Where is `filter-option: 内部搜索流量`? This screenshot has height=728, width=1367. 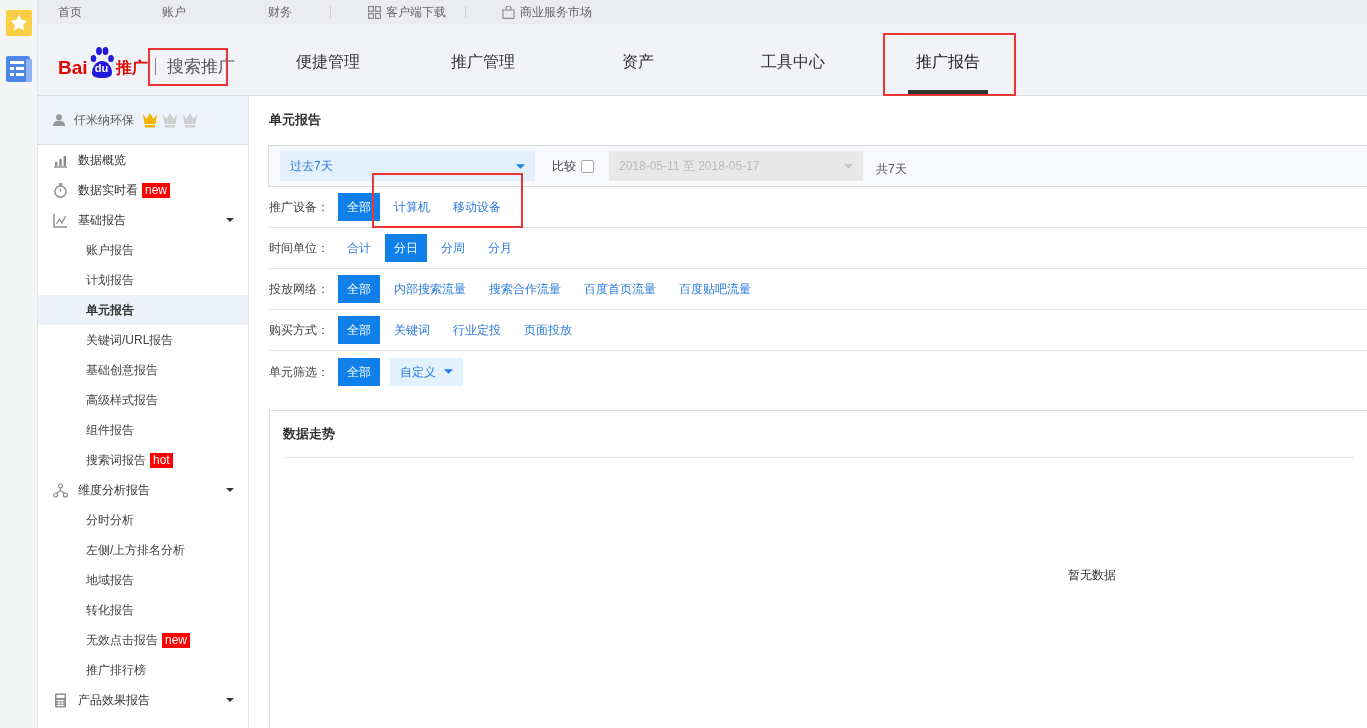 filter-option: 内部搜索流量 is located at coordinates (430, 289).